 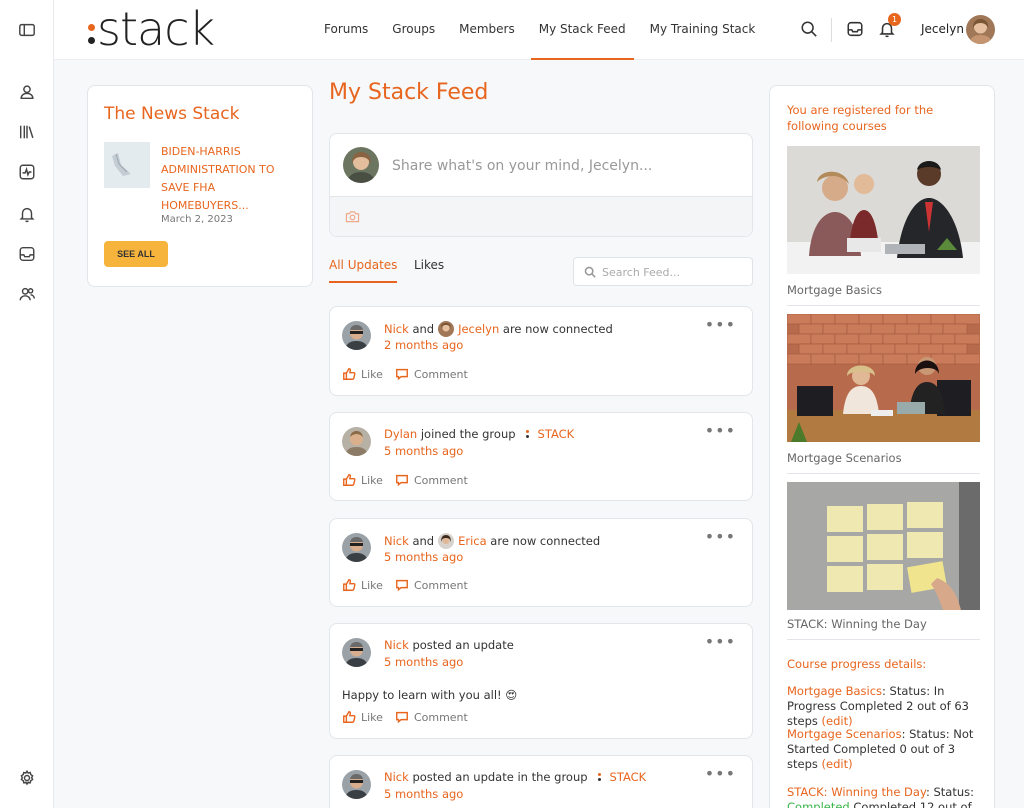 I want to click on news-thumbnail, so click(x=127, y=165).